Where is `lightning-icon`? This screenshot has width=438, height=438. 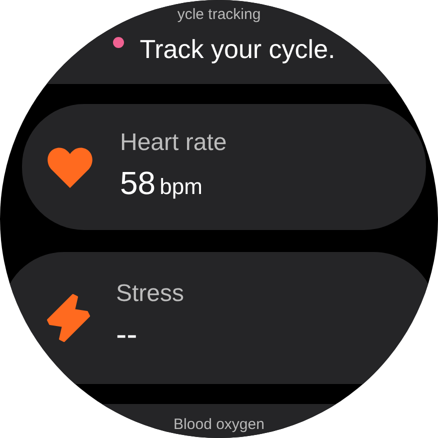
lightning-icon is located at coordinates (68, 318).